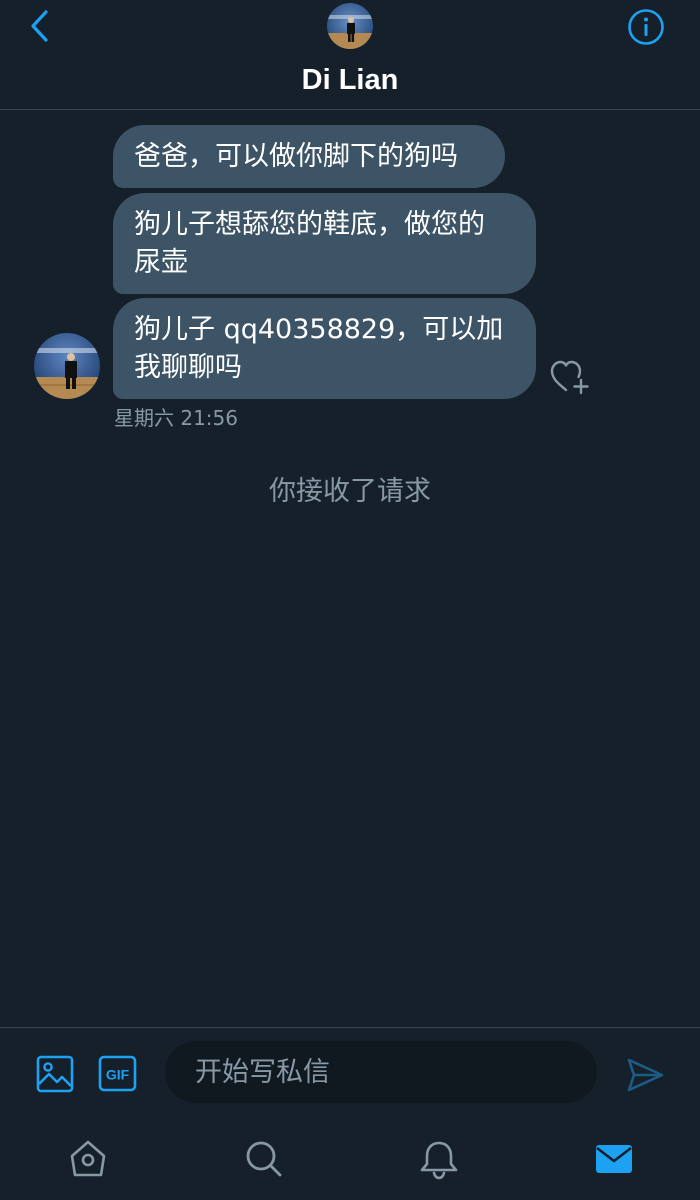 The width and height of the screenshot is (700, 1200). What do you see at coordinates (350, 1159) in the screenshot?
I see `bottom-tab-bar` at bounding box center [350, 1159].